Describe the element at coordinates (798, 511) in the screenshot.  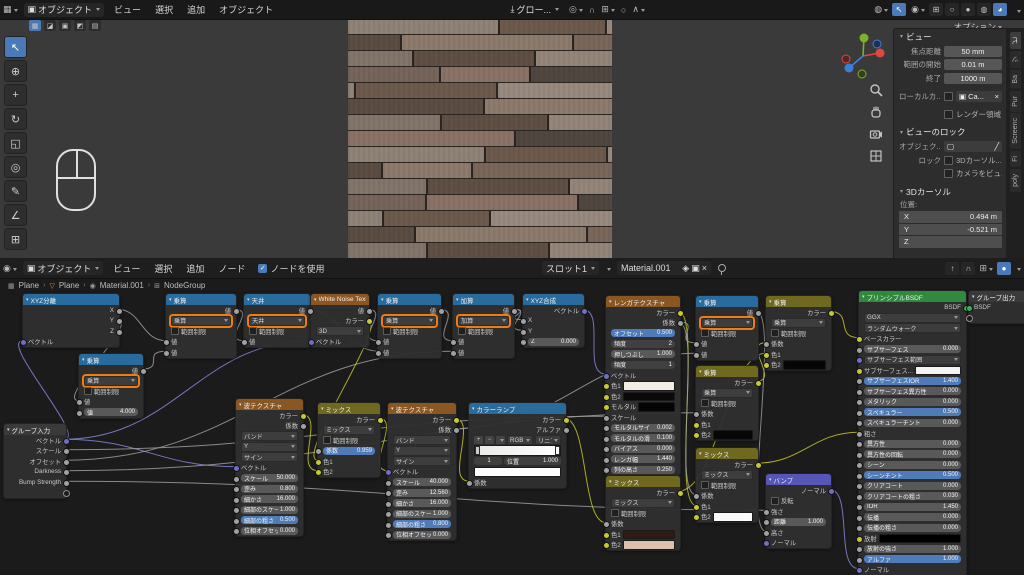
I see `node-bump: ▾ バンプ ノーマル 反転 強さ 距離 1.000 高さ ノーマル` at that location.